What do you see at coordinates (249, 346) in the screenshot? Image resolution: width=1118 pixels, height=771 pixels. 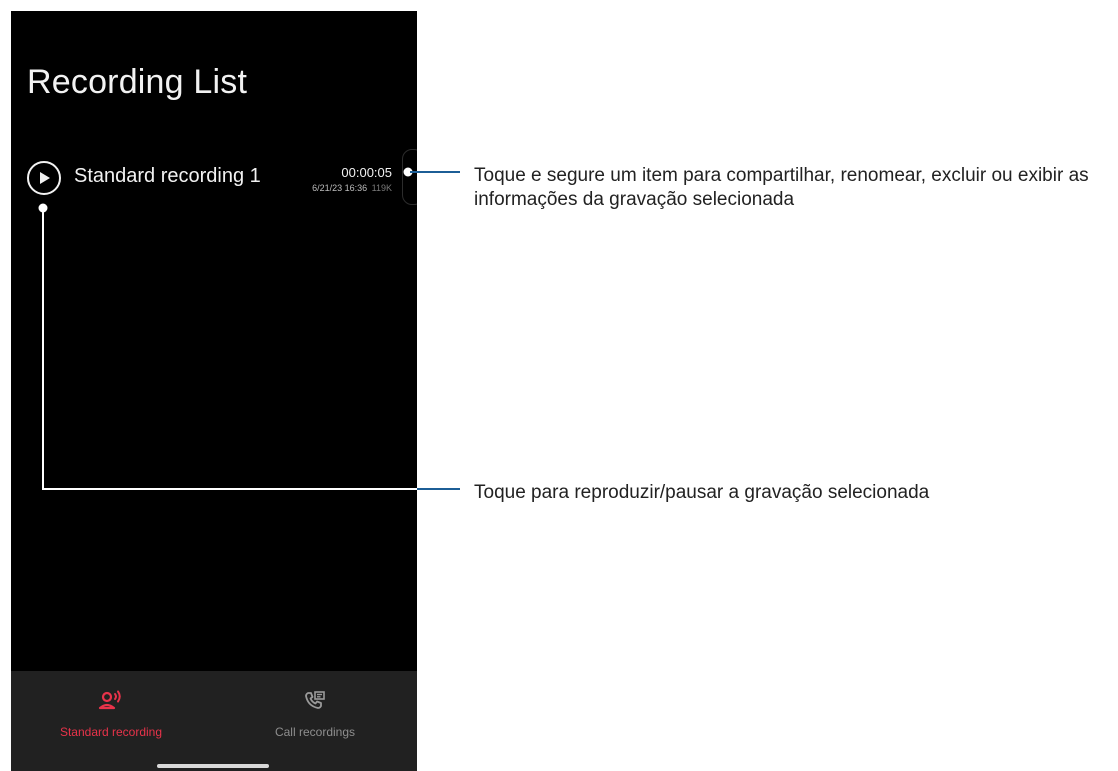 I see `callout-line-play-pause` at bounding box center [249, 346].